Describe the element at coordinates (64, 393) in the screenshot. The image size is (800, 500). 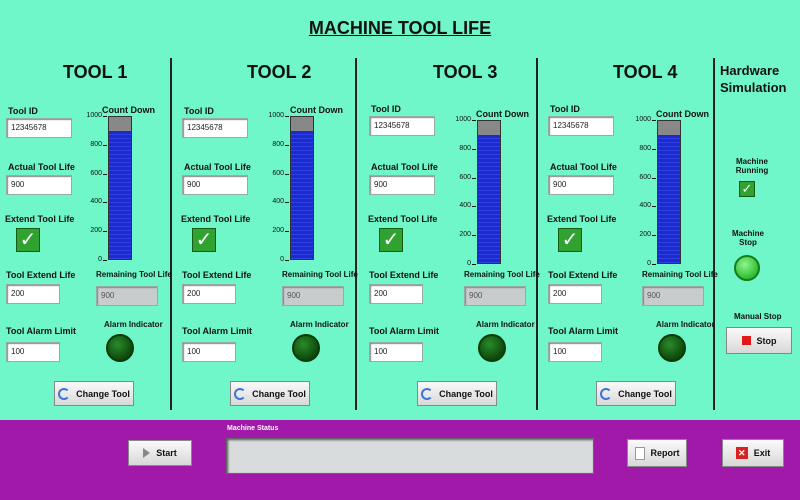
I see `refresh-icon` at that location.